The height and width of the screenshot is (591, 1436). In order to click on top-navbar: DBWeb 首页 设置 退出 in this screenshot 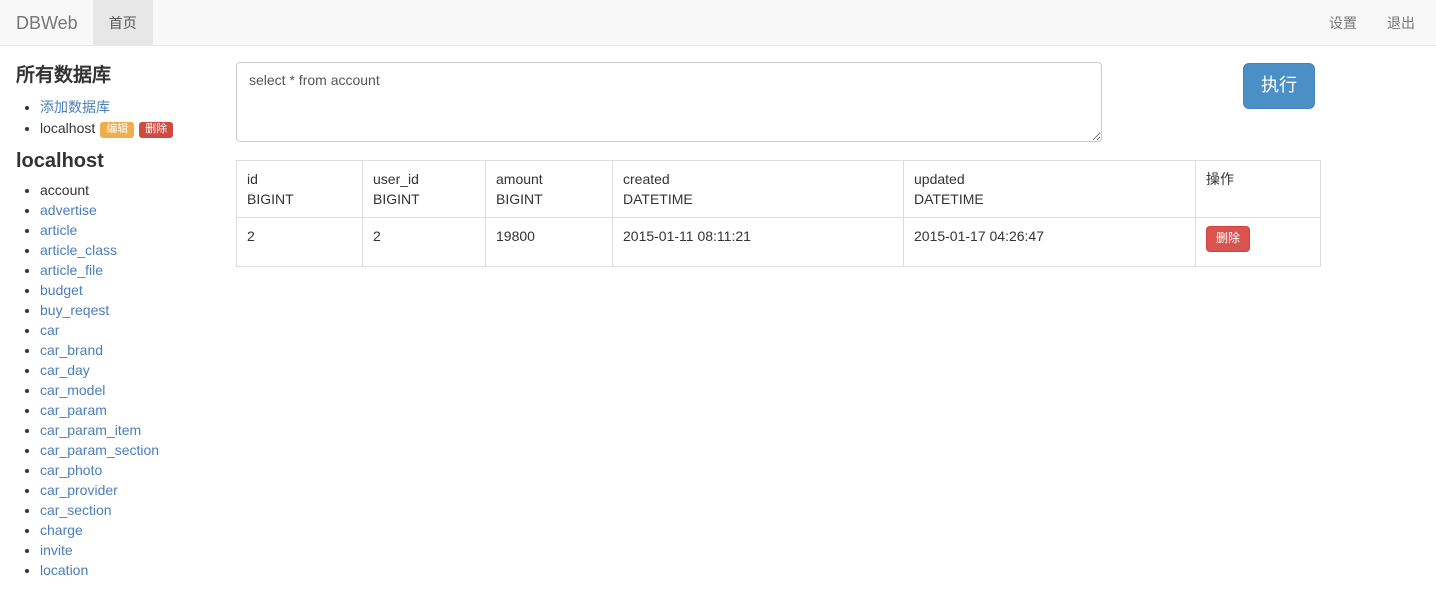, I will do `click(718, 23)`.